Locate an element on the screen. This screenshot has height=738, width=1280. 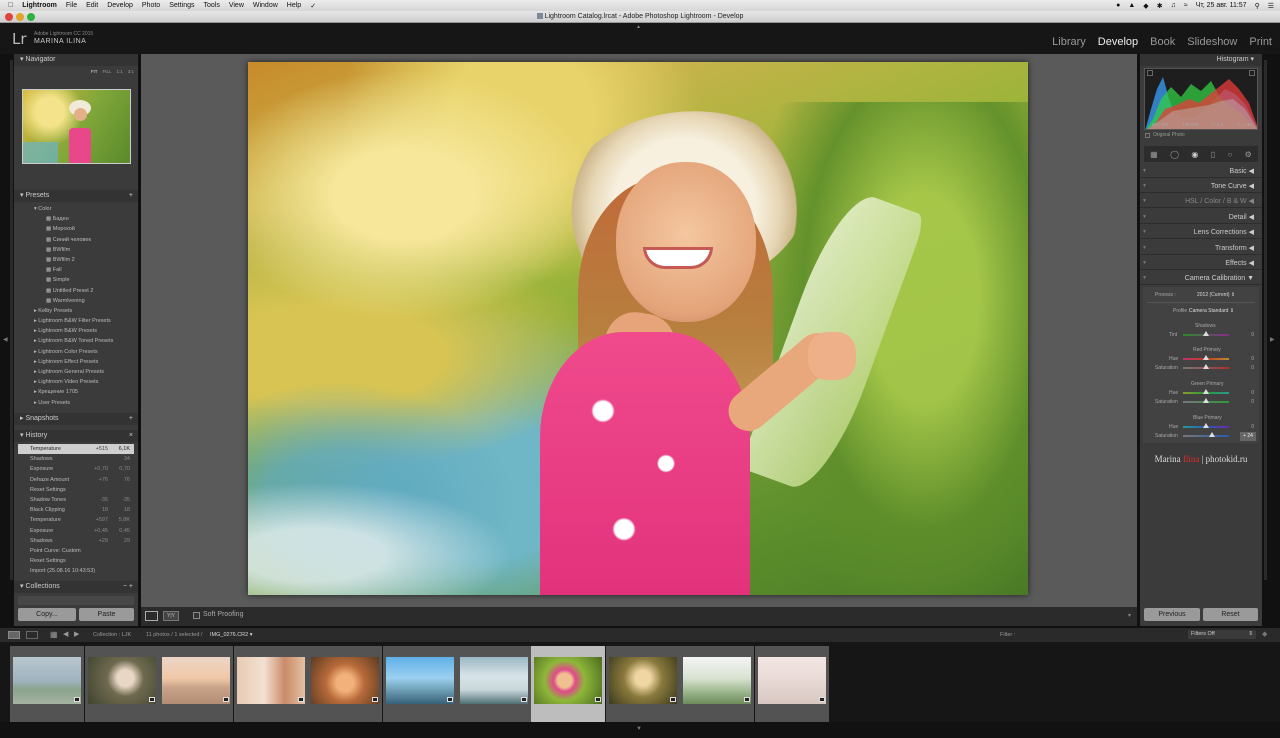
module-slideshow: Slideshow is located at coordinates (1212, 42).